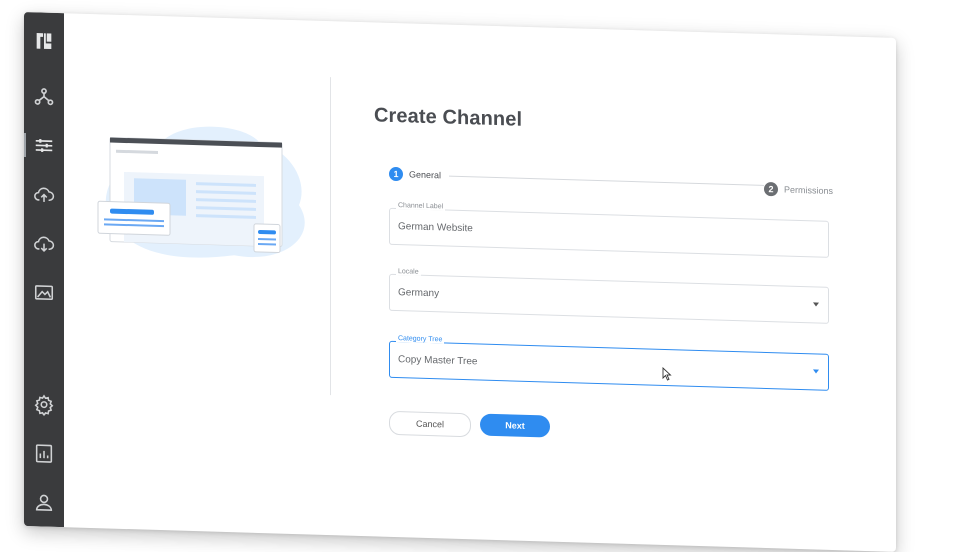 Image resolution: width=960 pixels, height=552 pixels. Describe the element at coordinates (44, 194) in the screenshot. I see `cloud-upload-icon` at that location.